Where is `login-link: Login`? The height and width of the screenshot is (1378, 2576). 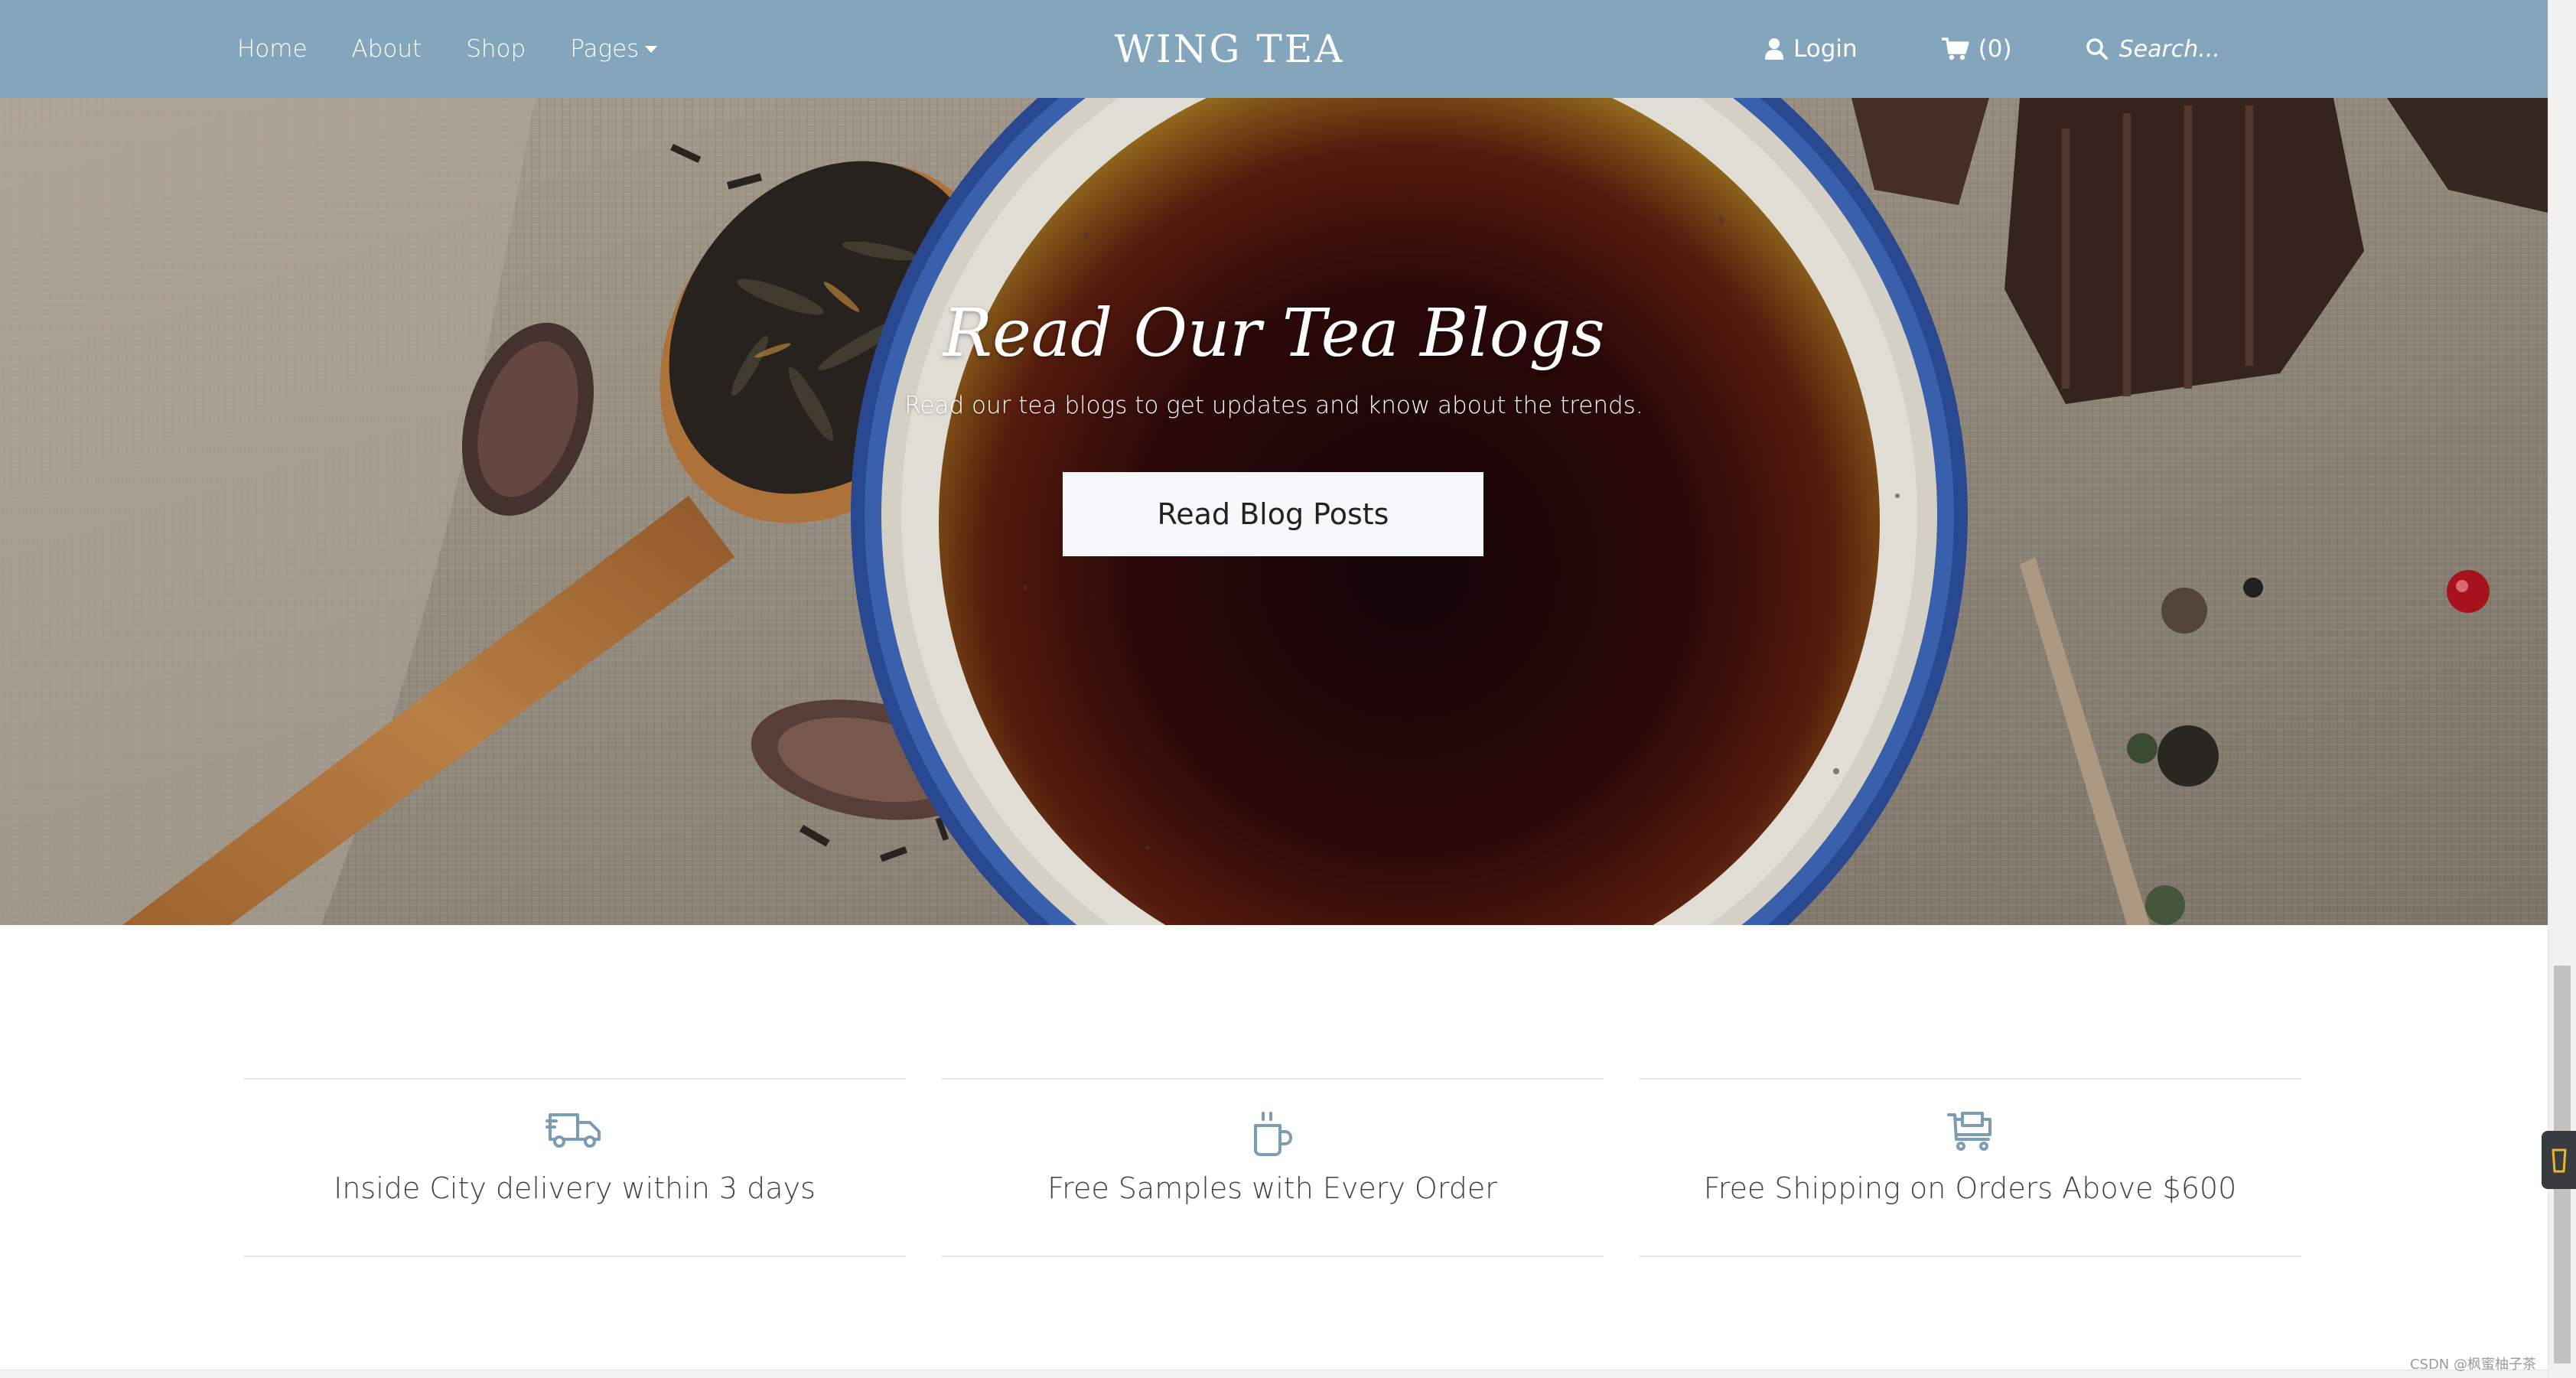 login-link: Login is located at coordinates (1811, 49).